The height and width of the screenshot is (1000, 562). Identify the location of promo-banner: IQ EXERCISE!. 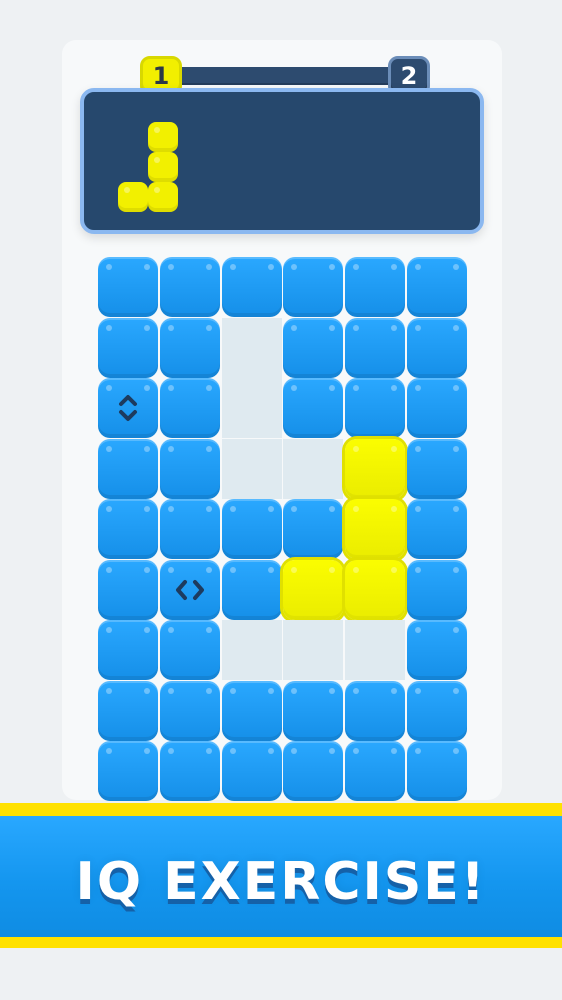
(281, 875).